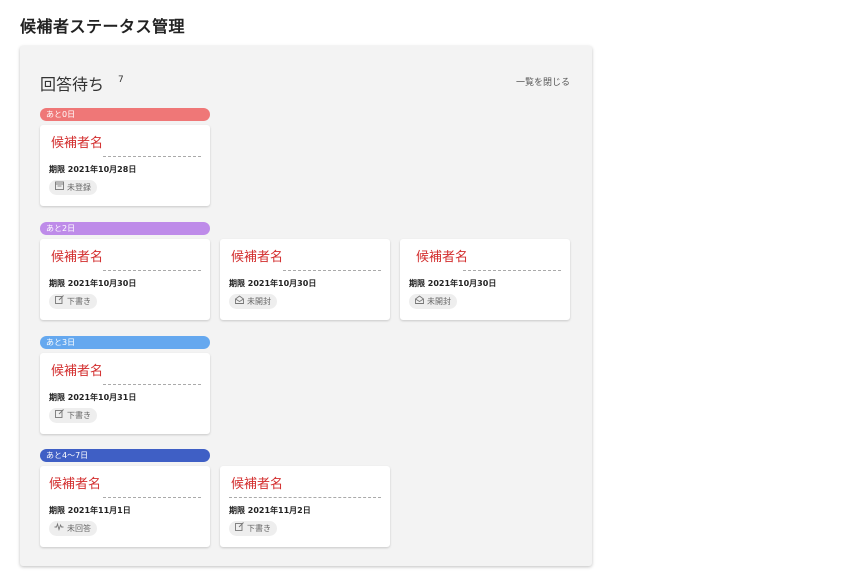 The height and width of the screenshot is (571, 855). I want to click on deadline-text: 期限 2021年11月2日, so click(270, 510).